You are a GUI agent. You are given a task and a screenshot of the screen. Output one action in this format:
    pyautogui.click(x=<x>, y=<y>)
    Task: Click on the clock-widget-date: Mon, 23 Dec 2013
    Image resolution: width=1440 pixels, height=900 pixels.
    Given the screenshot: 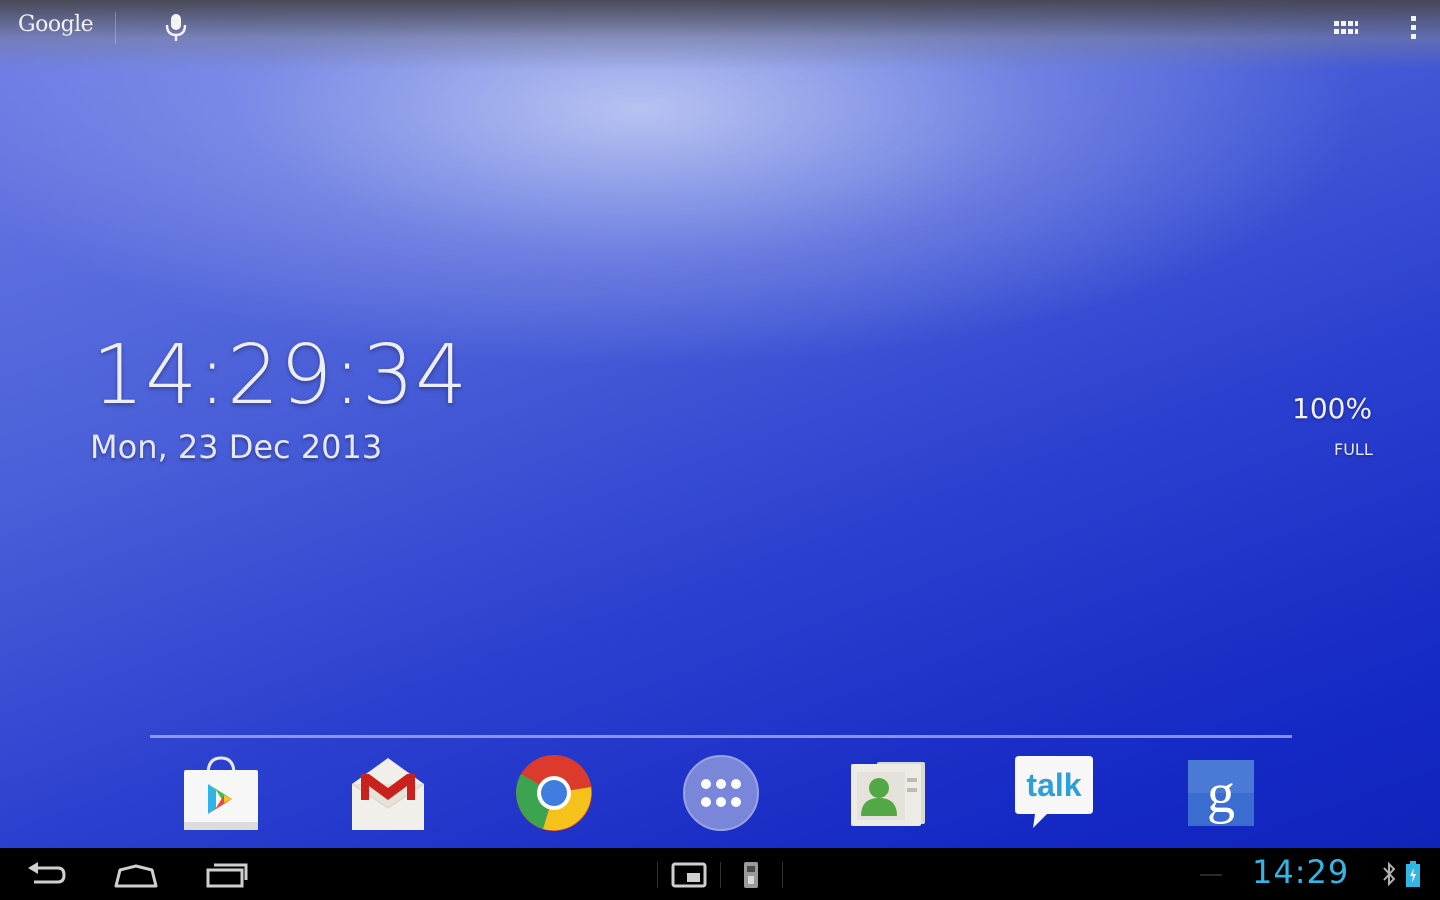 What is the action you would take?
    pyautogui.click(x=236, y=447)
    